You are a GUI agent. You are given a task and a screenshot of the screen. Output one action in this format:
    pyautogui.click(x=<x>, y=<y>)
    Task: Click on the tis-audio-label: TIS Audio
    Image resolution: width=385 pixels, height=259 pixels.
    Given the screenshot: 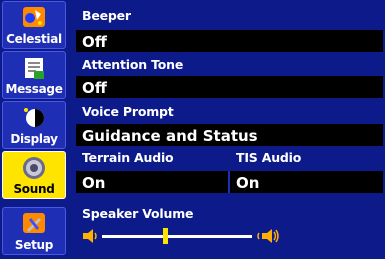 What is the action you would take?
    pyautogui.click(x=269, y=157)
    